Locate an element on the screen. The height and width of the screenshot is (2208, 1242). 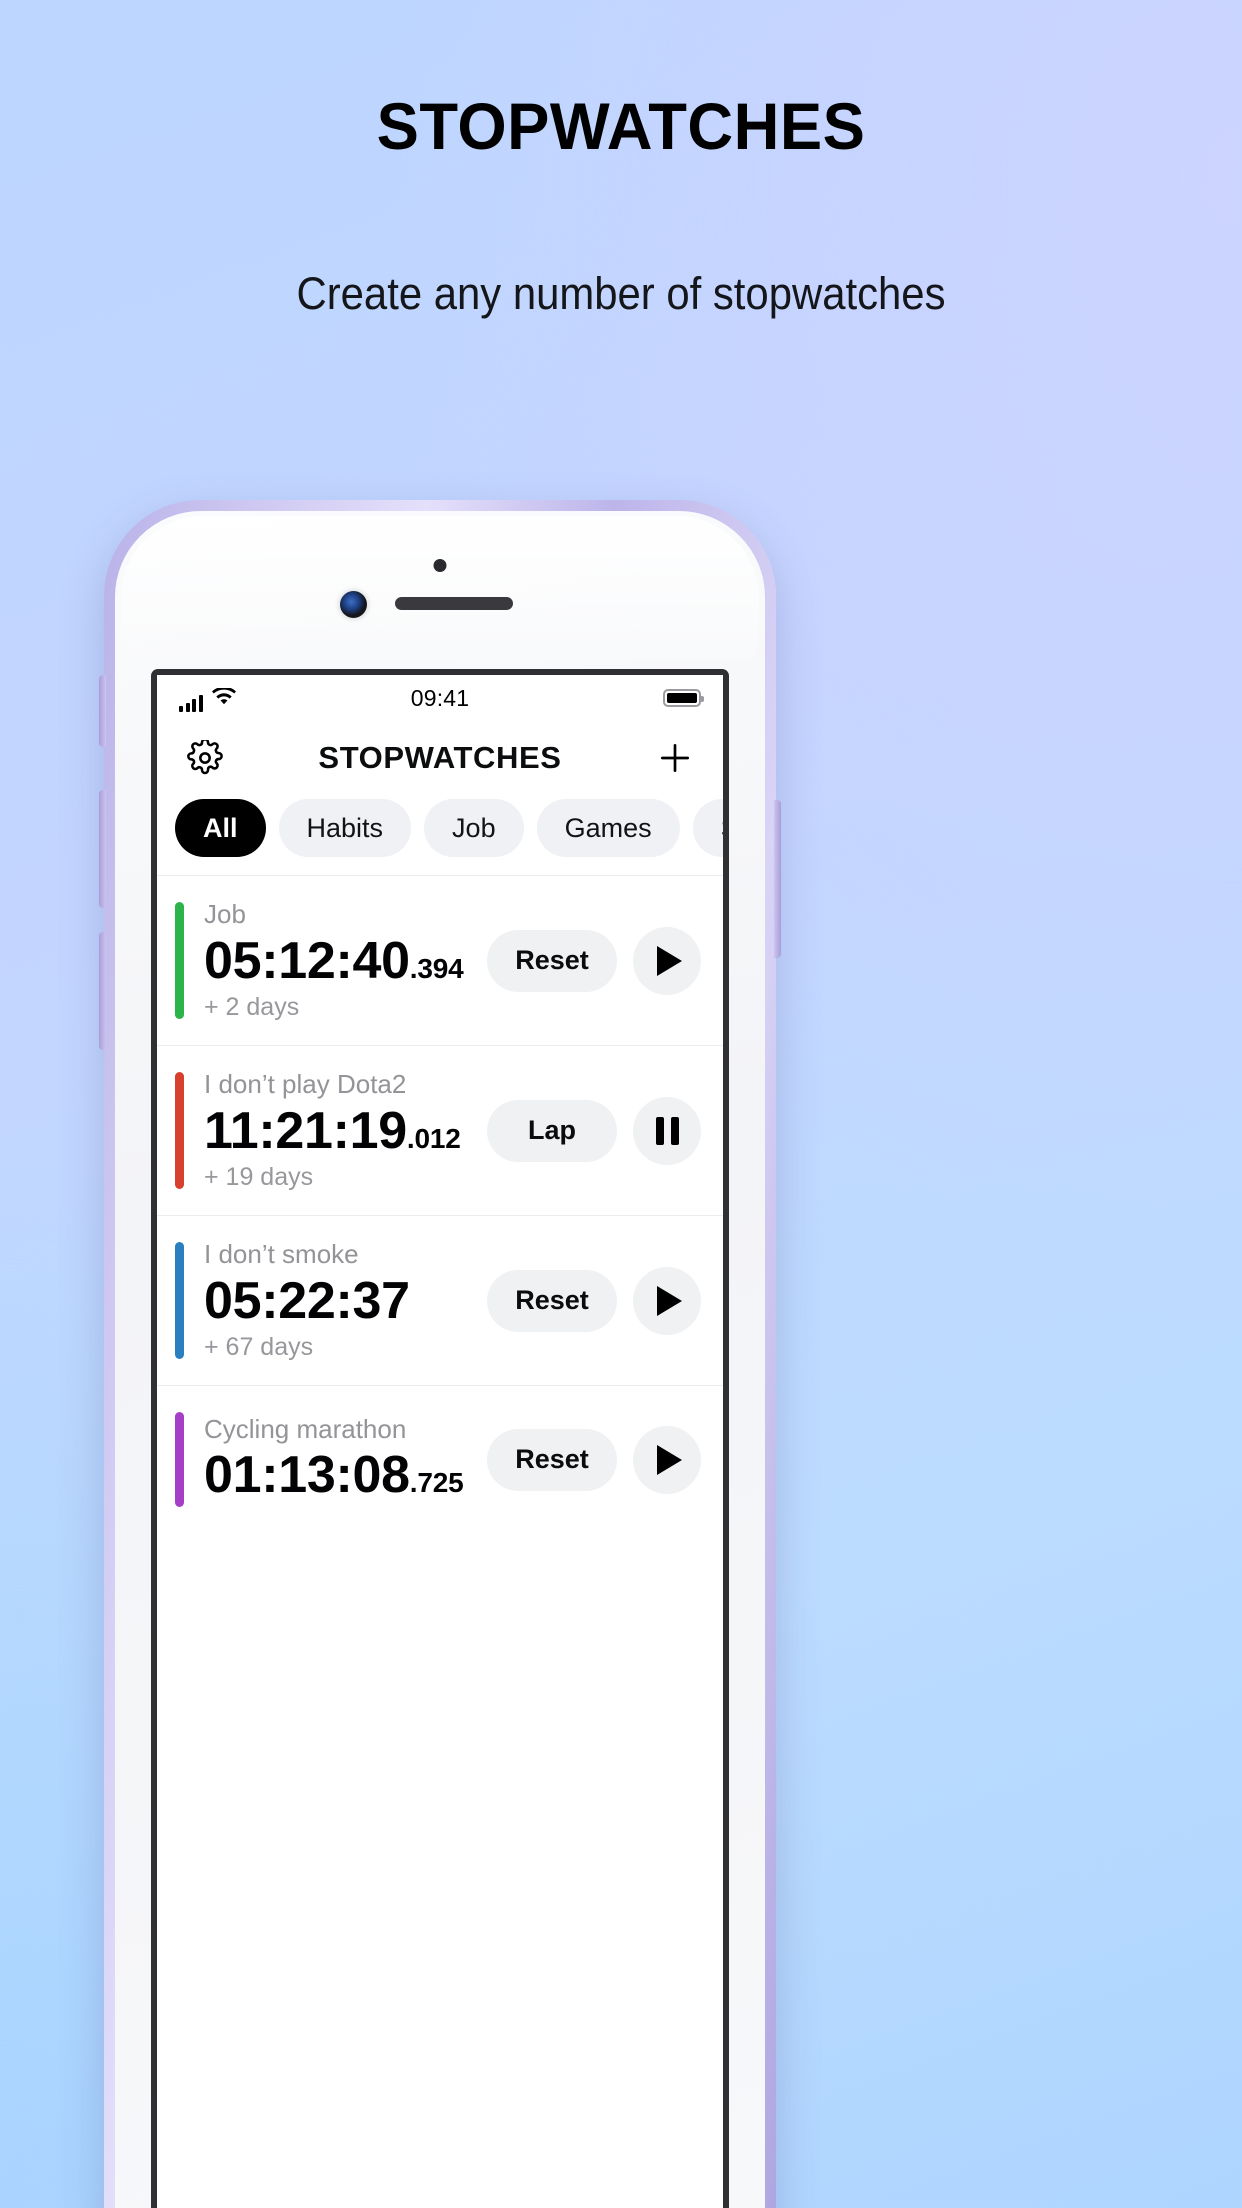
filter-chip-row: All Habits Job Games Sports is located at coordinates (440, 835).